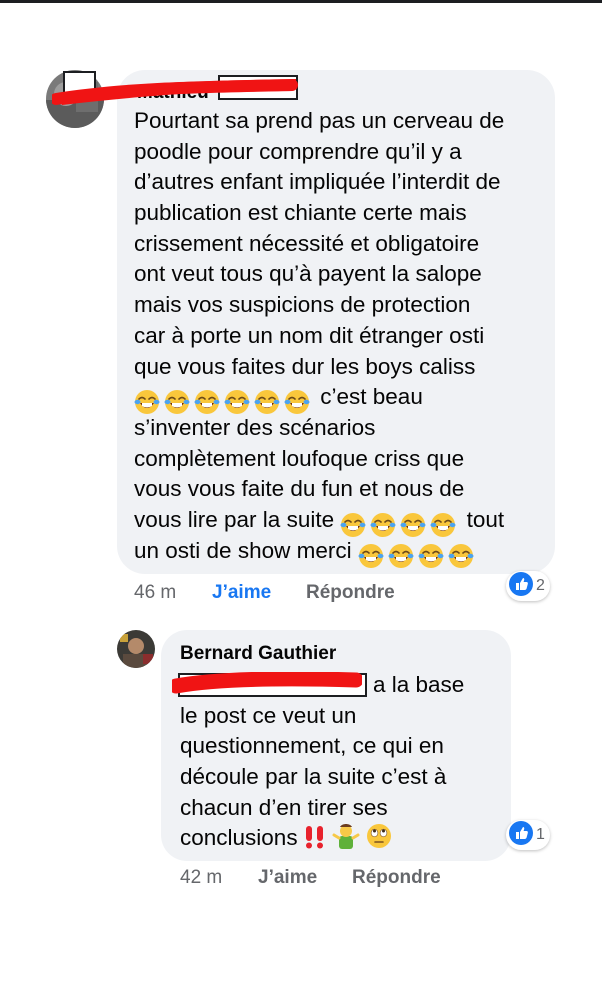 Image resolution: width=602 pixels, height=1000 pixels. I want to click on comment-line-with-emoji: conclusions, so click(322, 838).